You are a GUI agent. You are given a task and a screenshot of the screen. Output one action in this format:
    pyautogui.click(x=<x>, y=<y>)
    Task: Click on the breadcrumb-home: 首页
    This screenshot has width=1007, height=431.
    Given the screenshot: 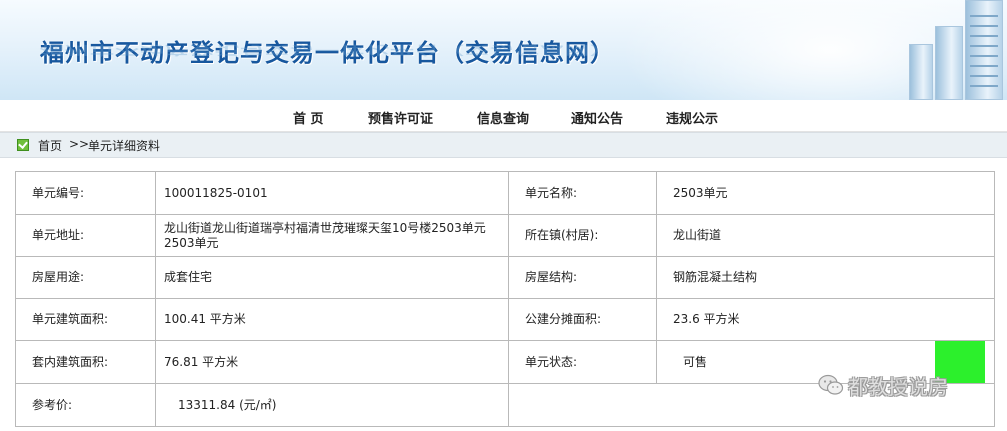 What is the action you would take?
    pyautogui.click(x=50, y=145)
    